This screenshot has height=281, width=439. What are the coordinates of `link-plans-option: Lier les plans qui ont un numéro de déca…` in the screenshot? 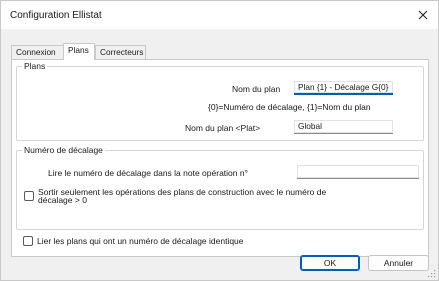 It's located at (133, 241).